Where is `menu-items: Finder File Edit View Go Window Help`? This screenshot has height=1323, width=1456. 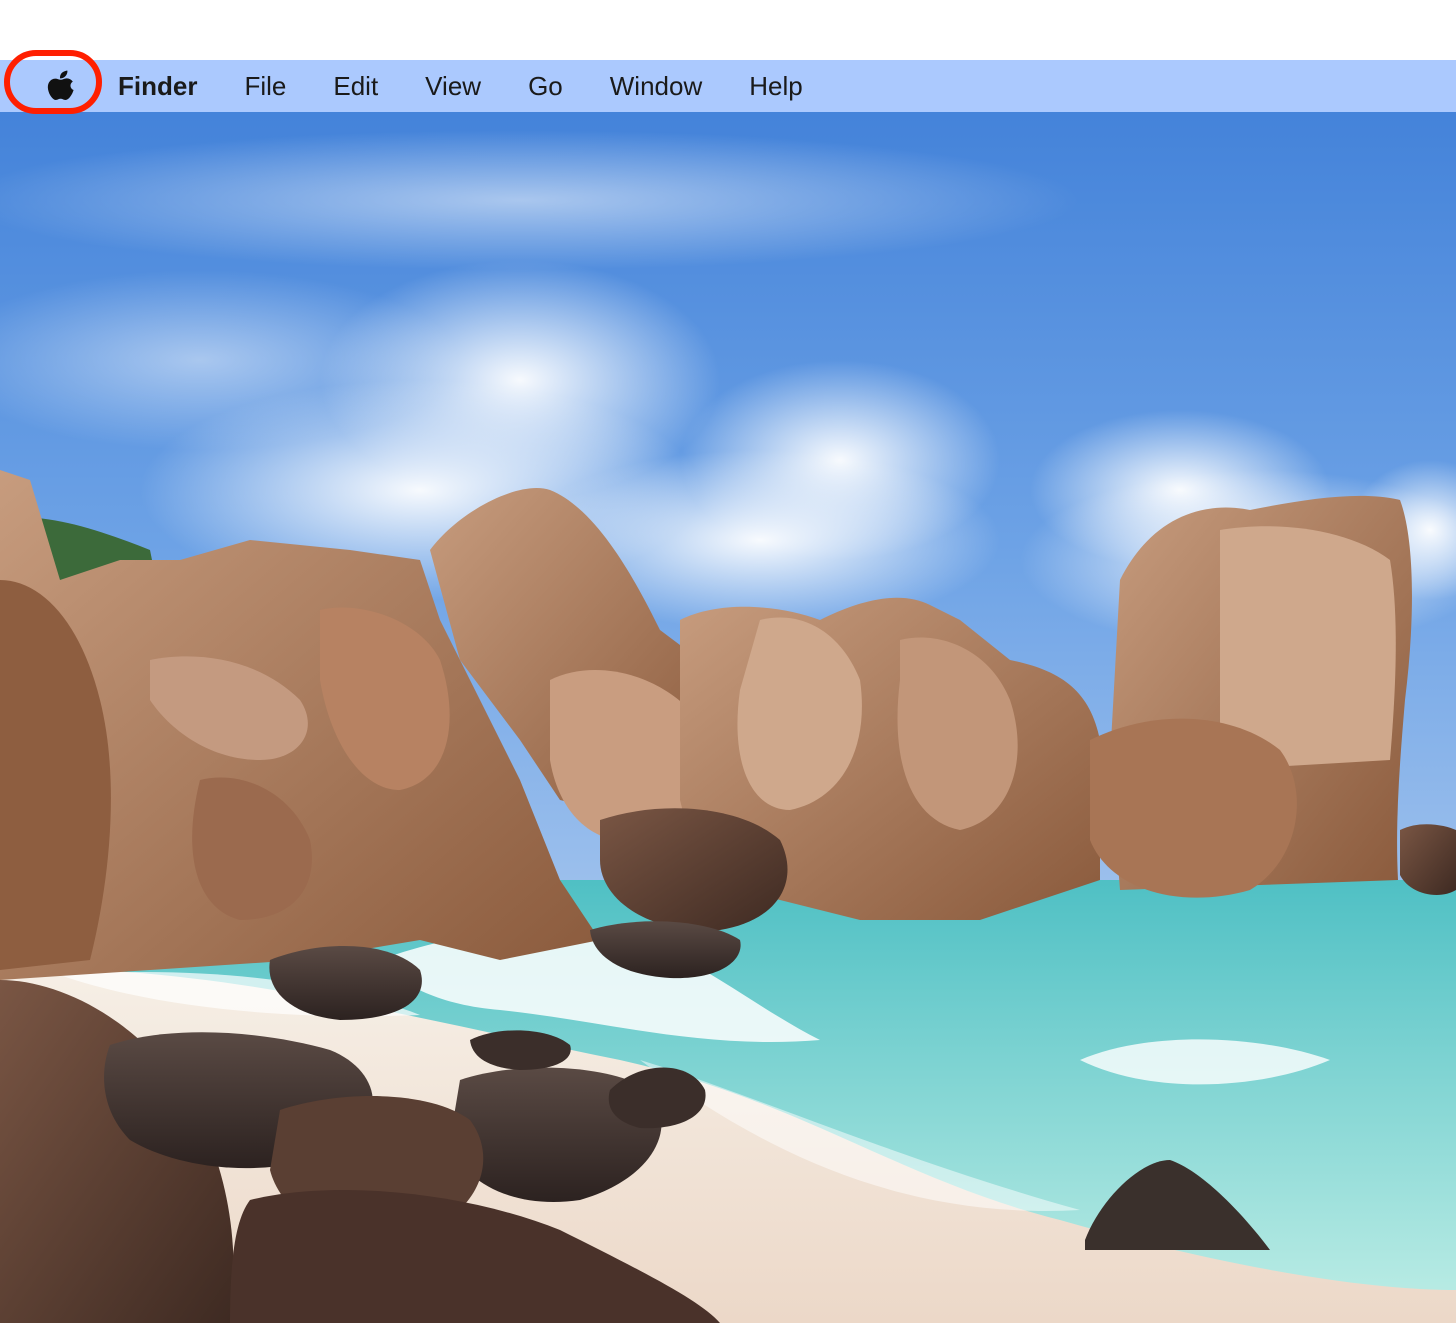 menu-items: Finder File Edit View Go Window Help is located at coordinates (484, 86).